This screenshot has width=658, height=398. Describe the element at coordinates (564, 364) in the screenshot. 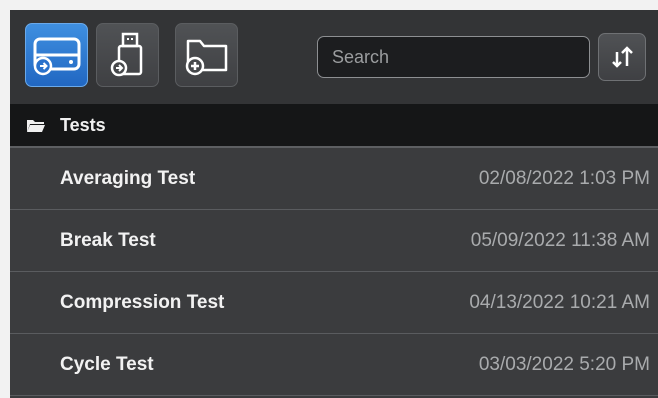

I see `test-date: 03/03/2022 5:20 PM` at that location.